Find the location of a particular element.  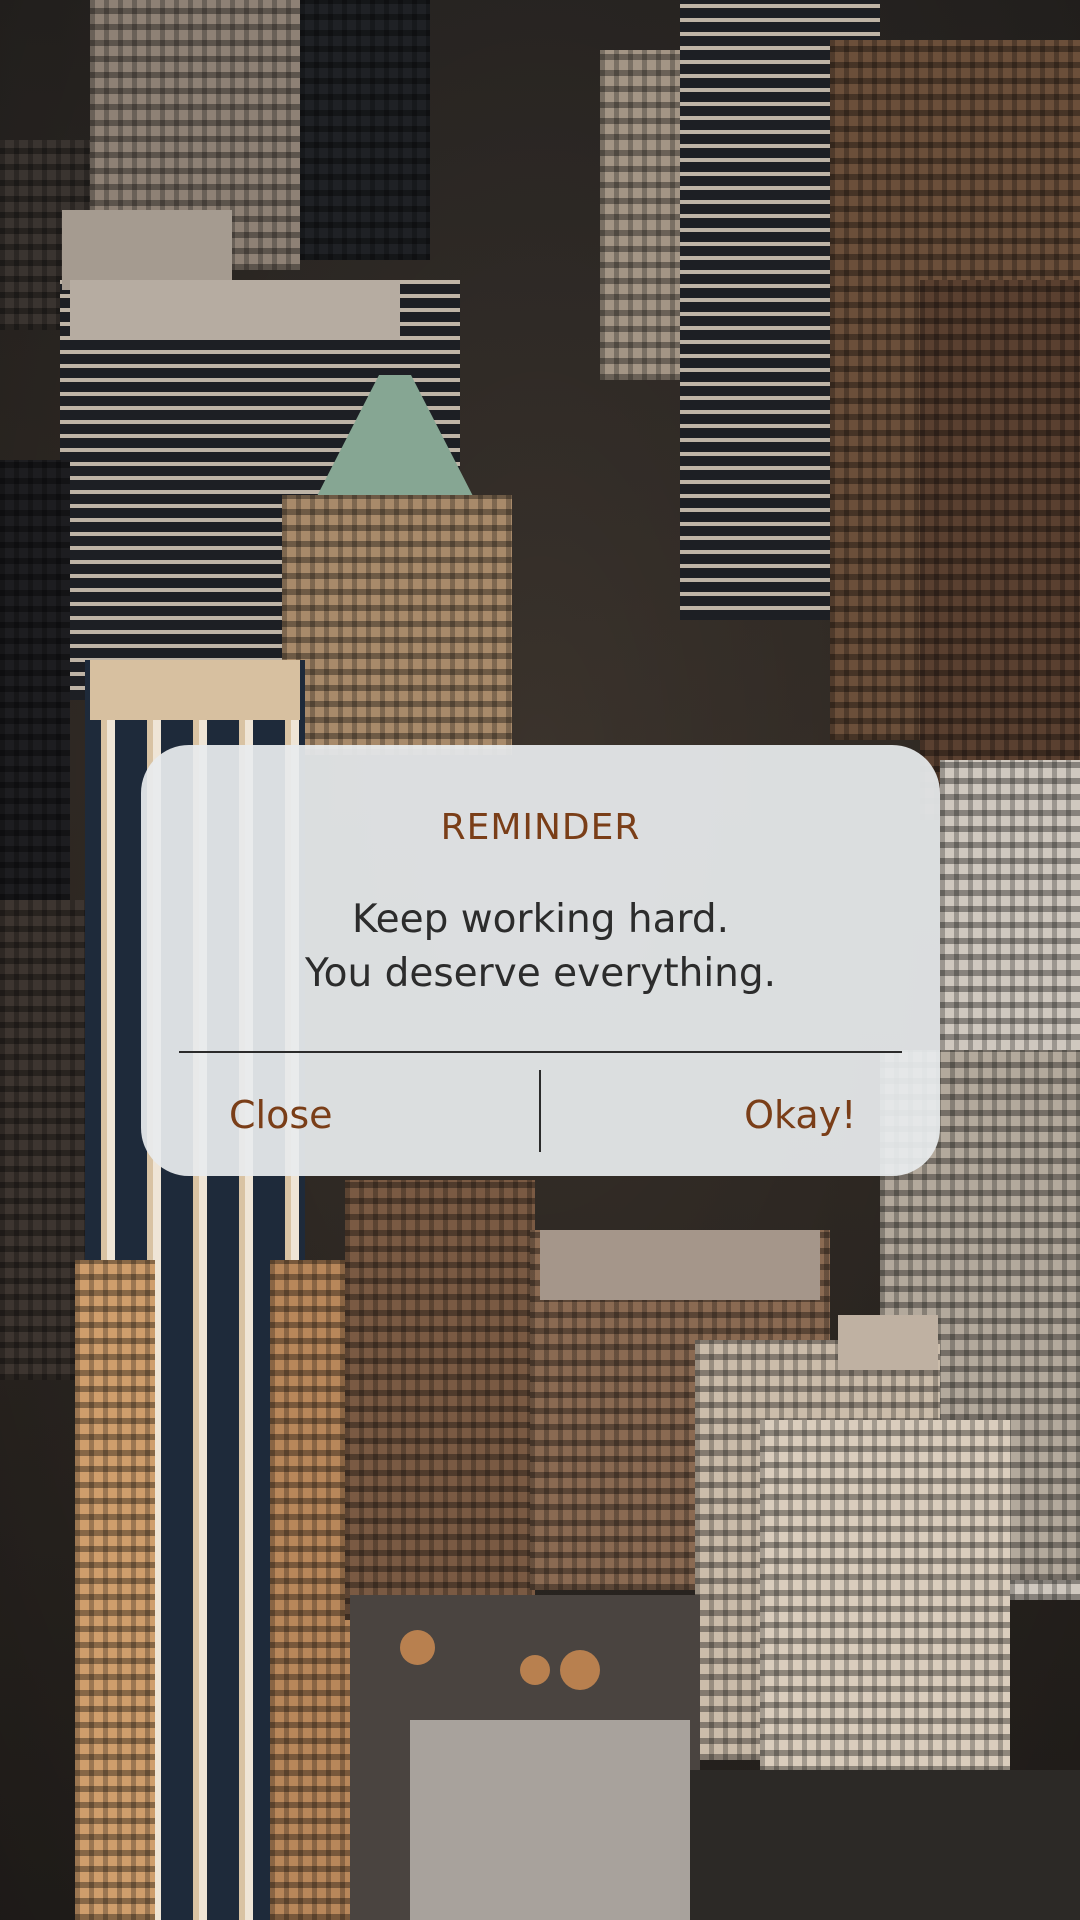

close-button: Close is located at coordinates (341, 1115).